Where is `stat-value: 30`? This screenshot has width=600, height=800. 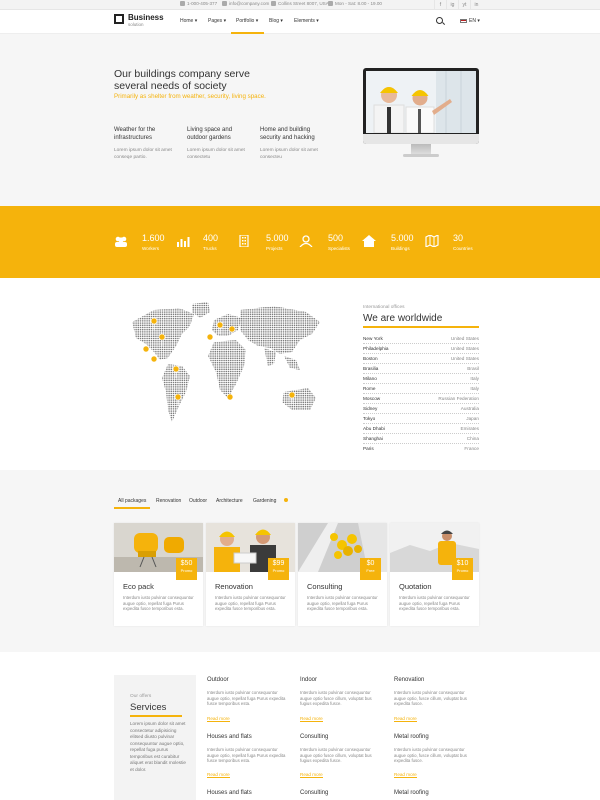
stat-value: 30 is located at coordinates (458, 238).